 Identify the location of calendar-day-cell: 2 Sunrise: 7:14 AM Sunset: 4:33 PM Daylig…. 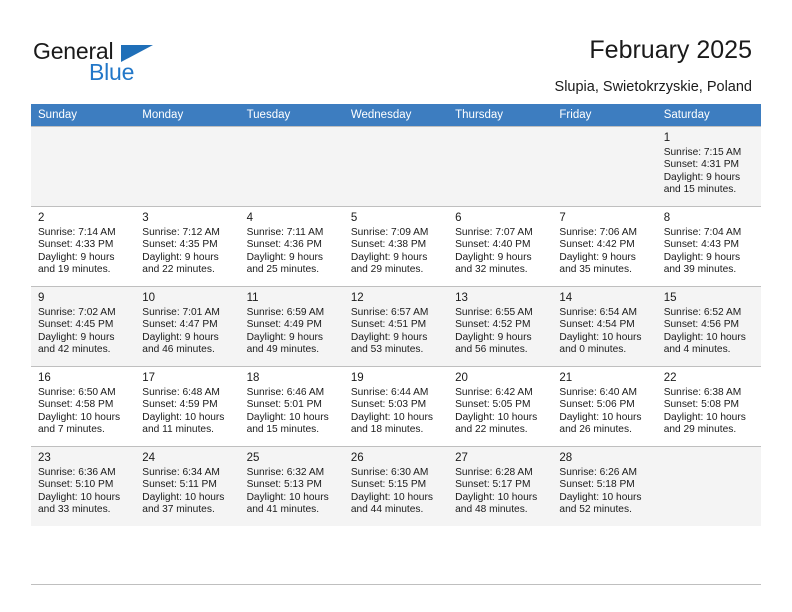
(83, 246).